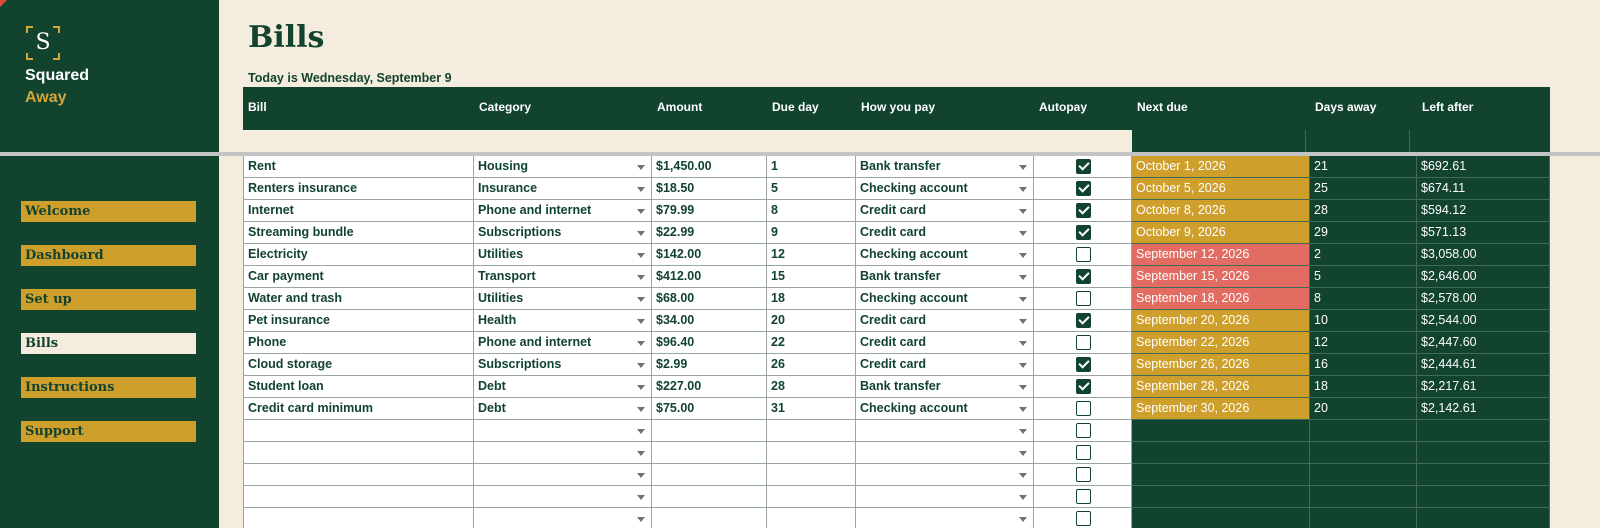 This screenshot has width=1600, height=528. What do you see at coordinates (945, 167) in the screenshot?
I see `cell-pay: Bank transfer` at bounding box center [945, 167].